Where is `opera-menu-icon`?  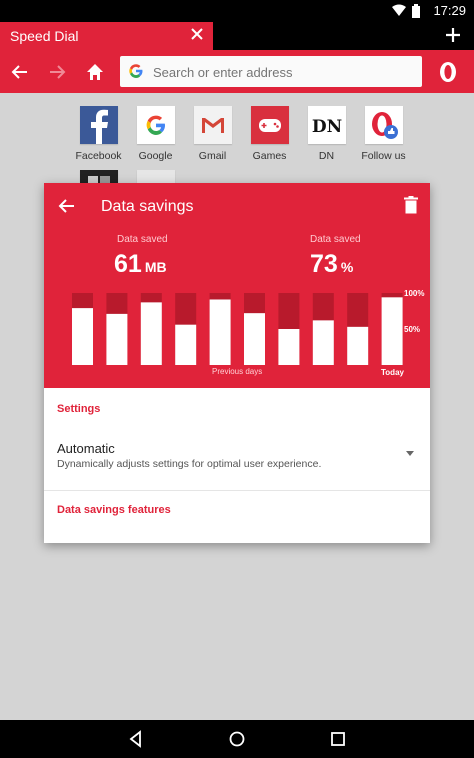 opera-menu-icon is located at coordinates (448, 72).